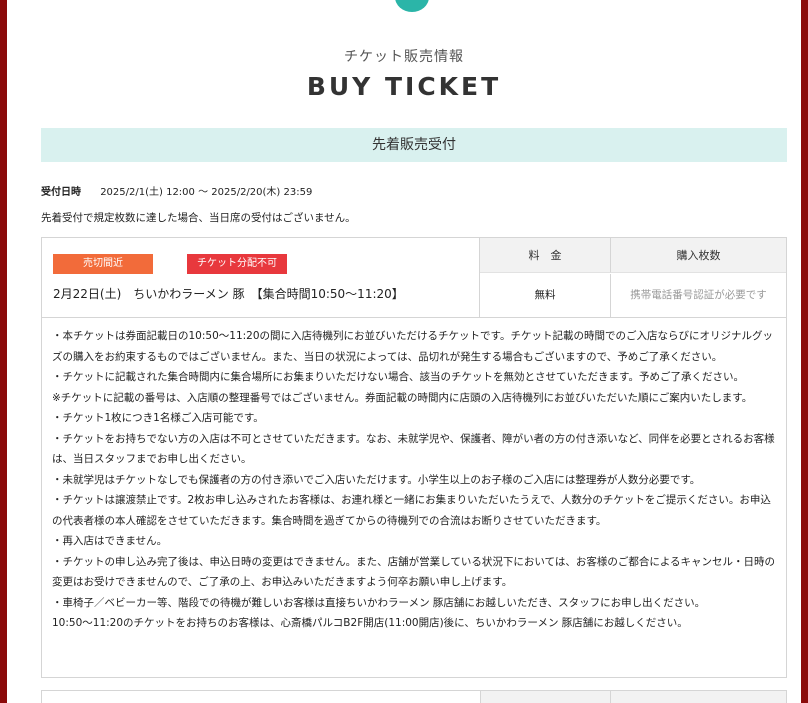 This screenshot has height=703, width=808. I want to click on section-header: 先着販売受付, so click(414, 145).